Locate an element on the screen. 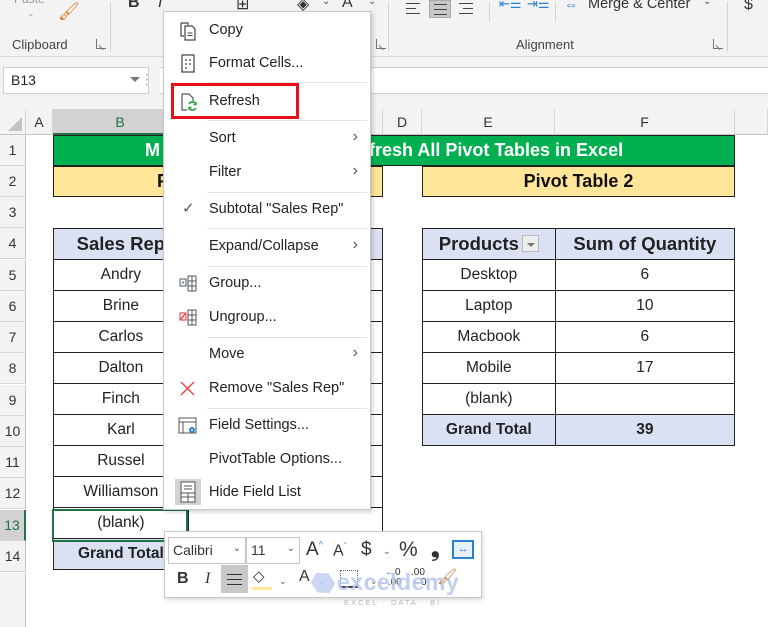 This screenshot has height=627, width=768. format-painter-icon: 🖌 is located at coordinates (69, 12).